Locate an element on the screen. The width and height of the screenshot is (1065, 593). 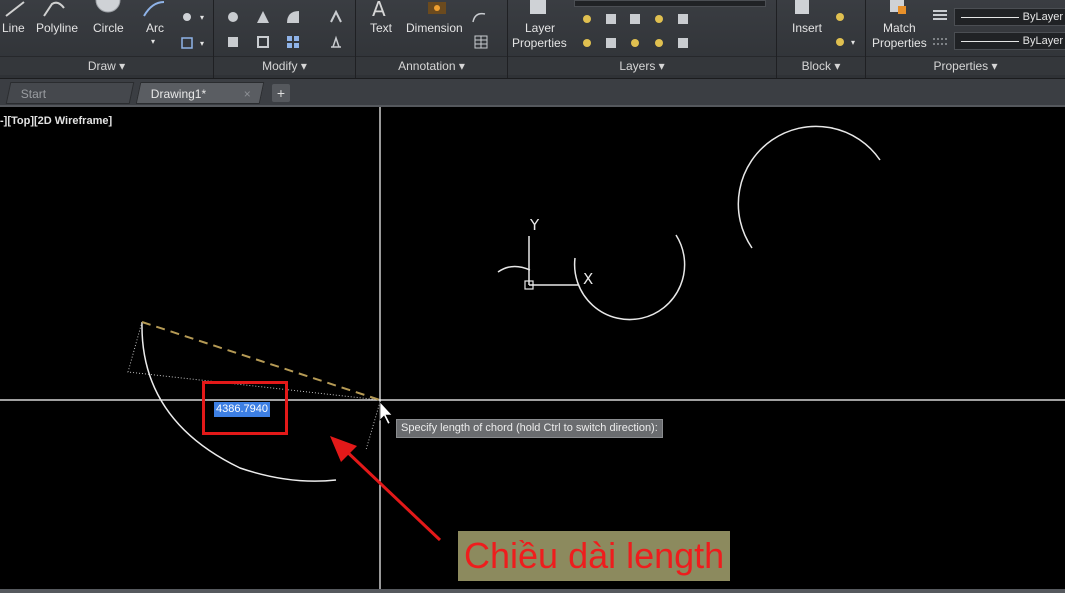
table-icon is located at coordinates (481, 42).